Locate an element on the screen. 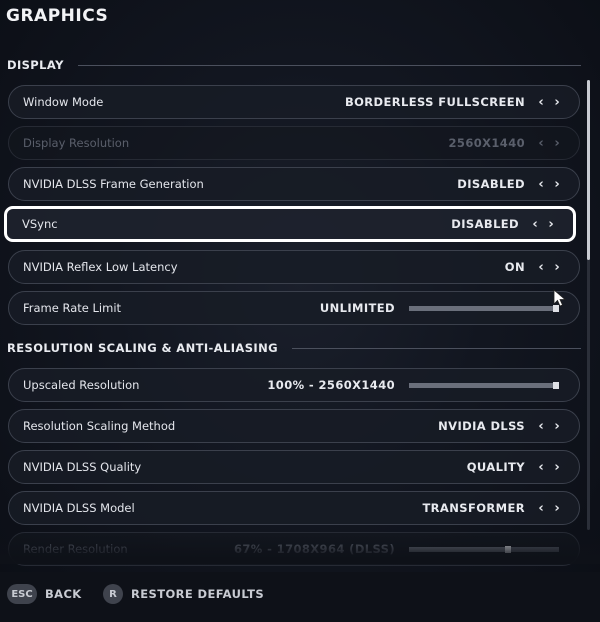  setting-label: NVIDIA DLSS Model is located at coordinates (79, 508).